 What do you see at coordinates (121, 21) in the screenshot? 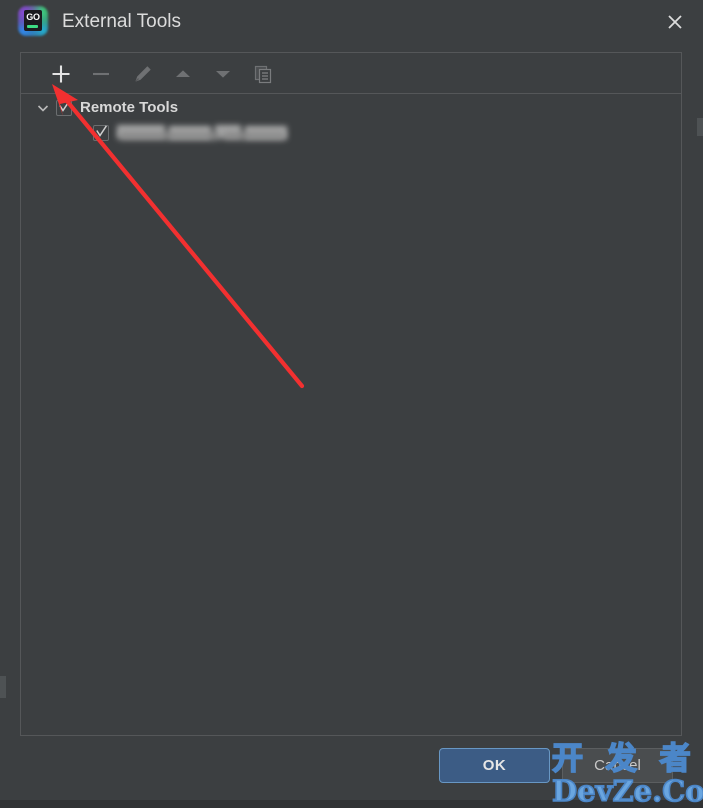
I see `page-title: External Tools` at bounding box center [121, 21].